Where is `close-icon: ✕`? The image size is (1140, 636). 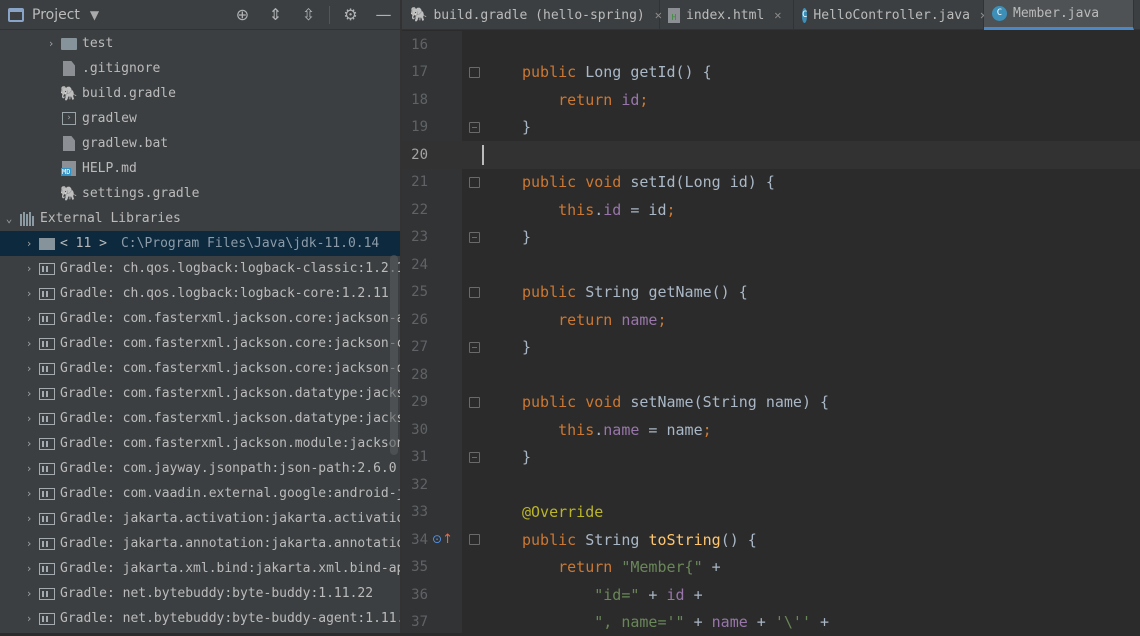
close-icon: ✕ is located at coordinates (777, 15).